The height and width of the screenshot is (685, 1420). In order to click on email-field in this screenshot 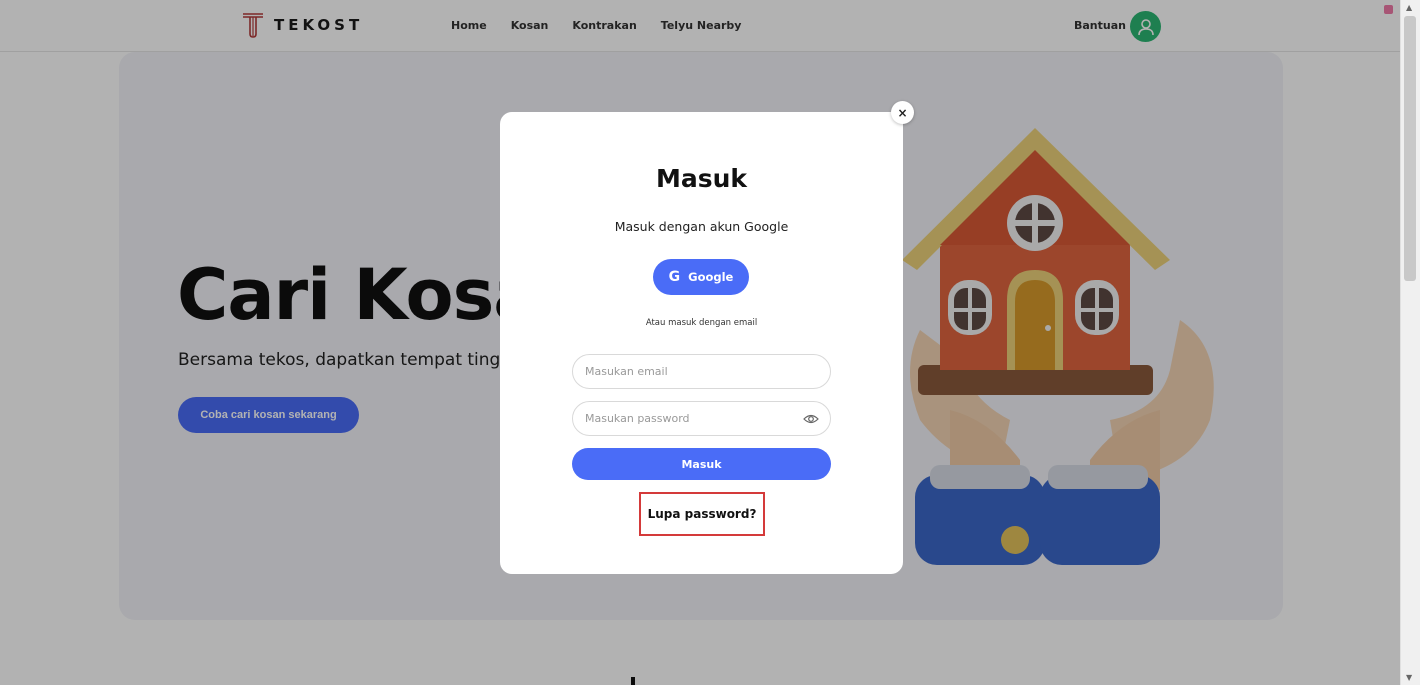, I will do `click(692, 371)`.